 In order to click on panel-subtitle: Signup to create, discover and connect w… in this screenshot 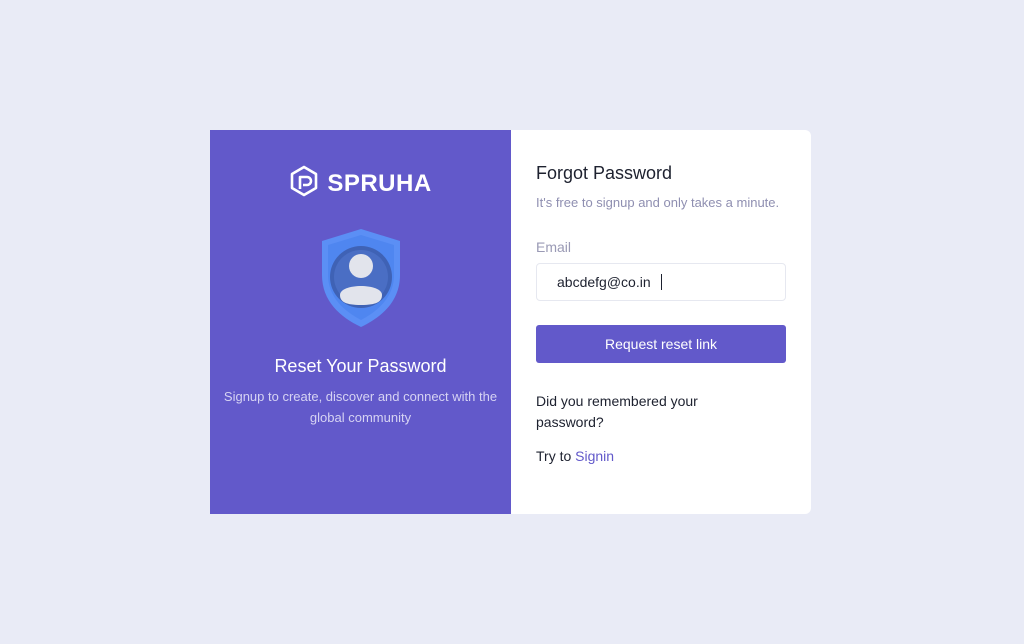, I will do `click(360, 407)`.